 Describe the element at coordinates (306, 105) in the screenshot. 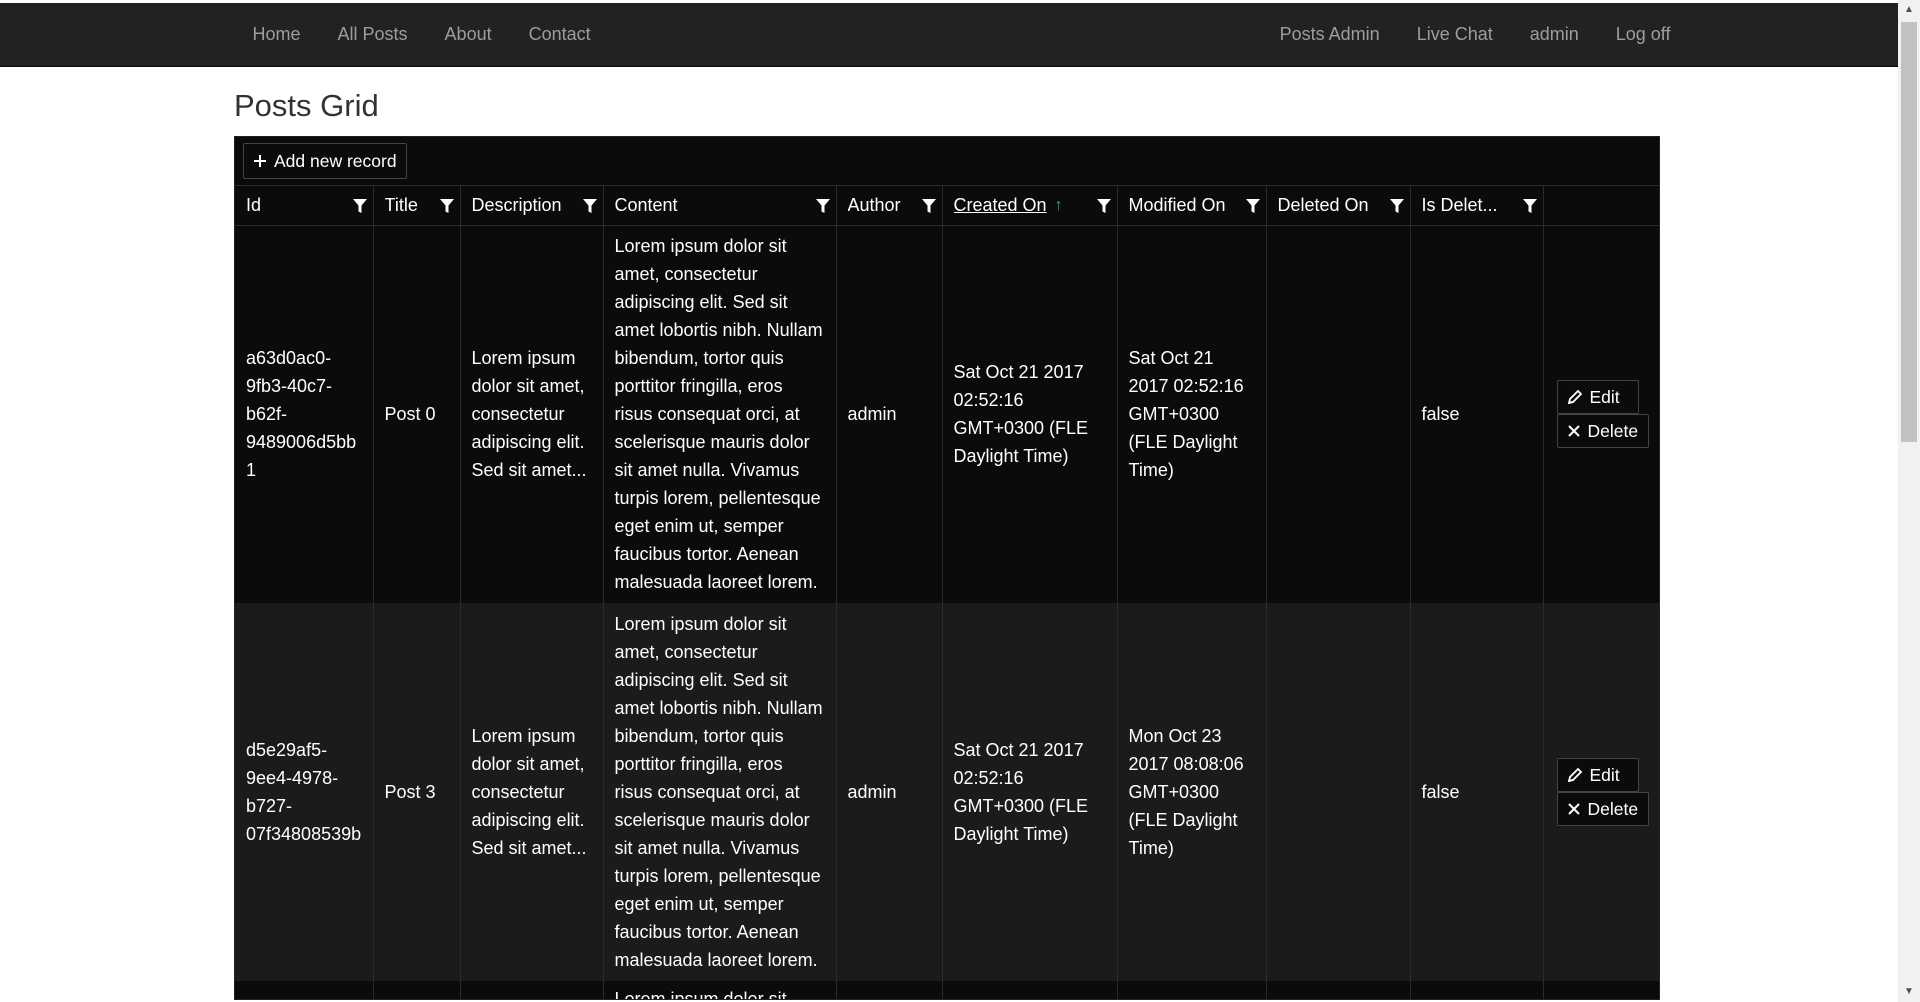

I see `page-title: Posts Grid` at that location.